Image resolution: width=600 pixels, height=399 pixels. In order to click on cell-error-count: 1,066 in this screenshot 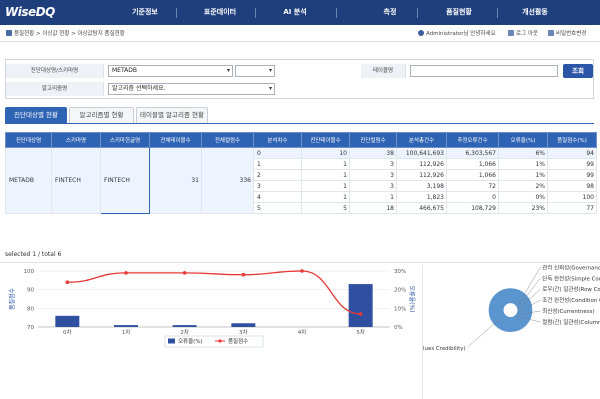, I will do `click(472, 175)`.